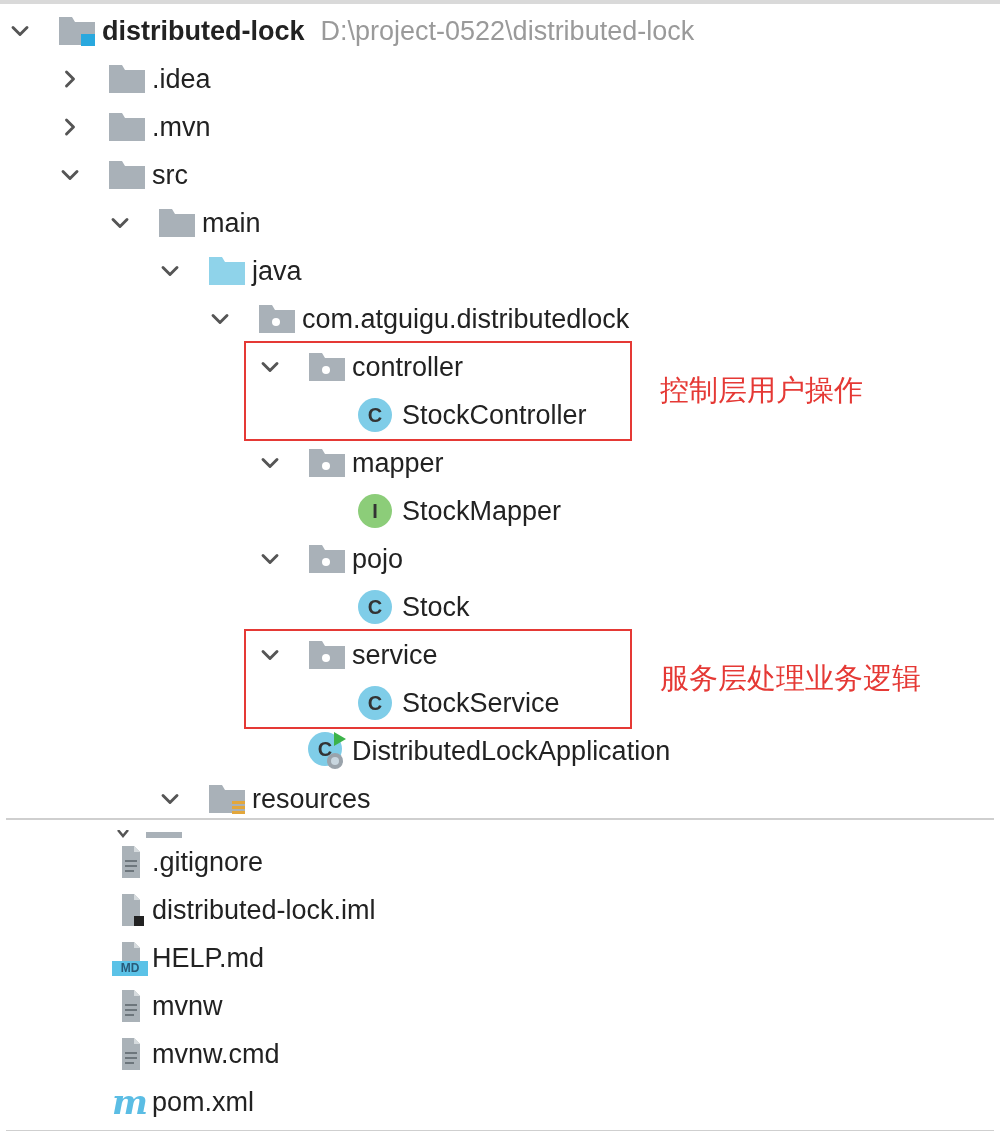 The width and height of the screenshot is (1000, 1131). I want to click on tree-item-label: main, so click(231, 223).